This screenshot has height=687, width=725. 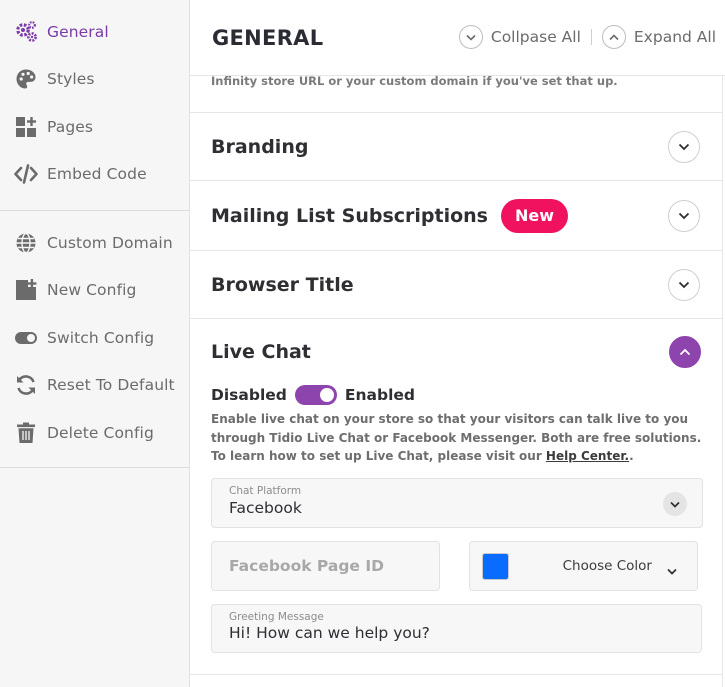 I want to click on section-divider, so click(x=456, y=674).